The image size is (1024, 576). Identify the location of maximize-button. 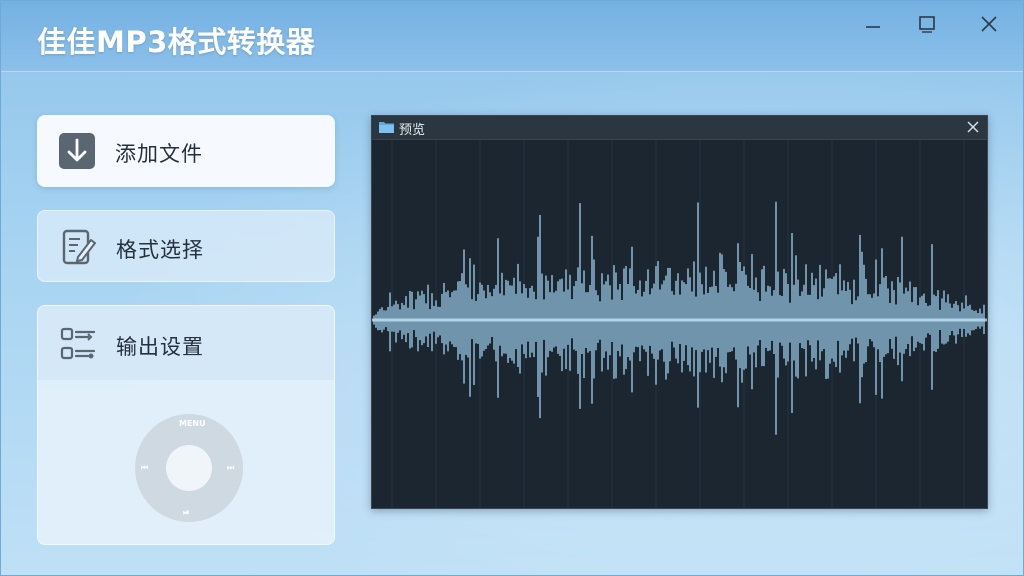
(927, 24).